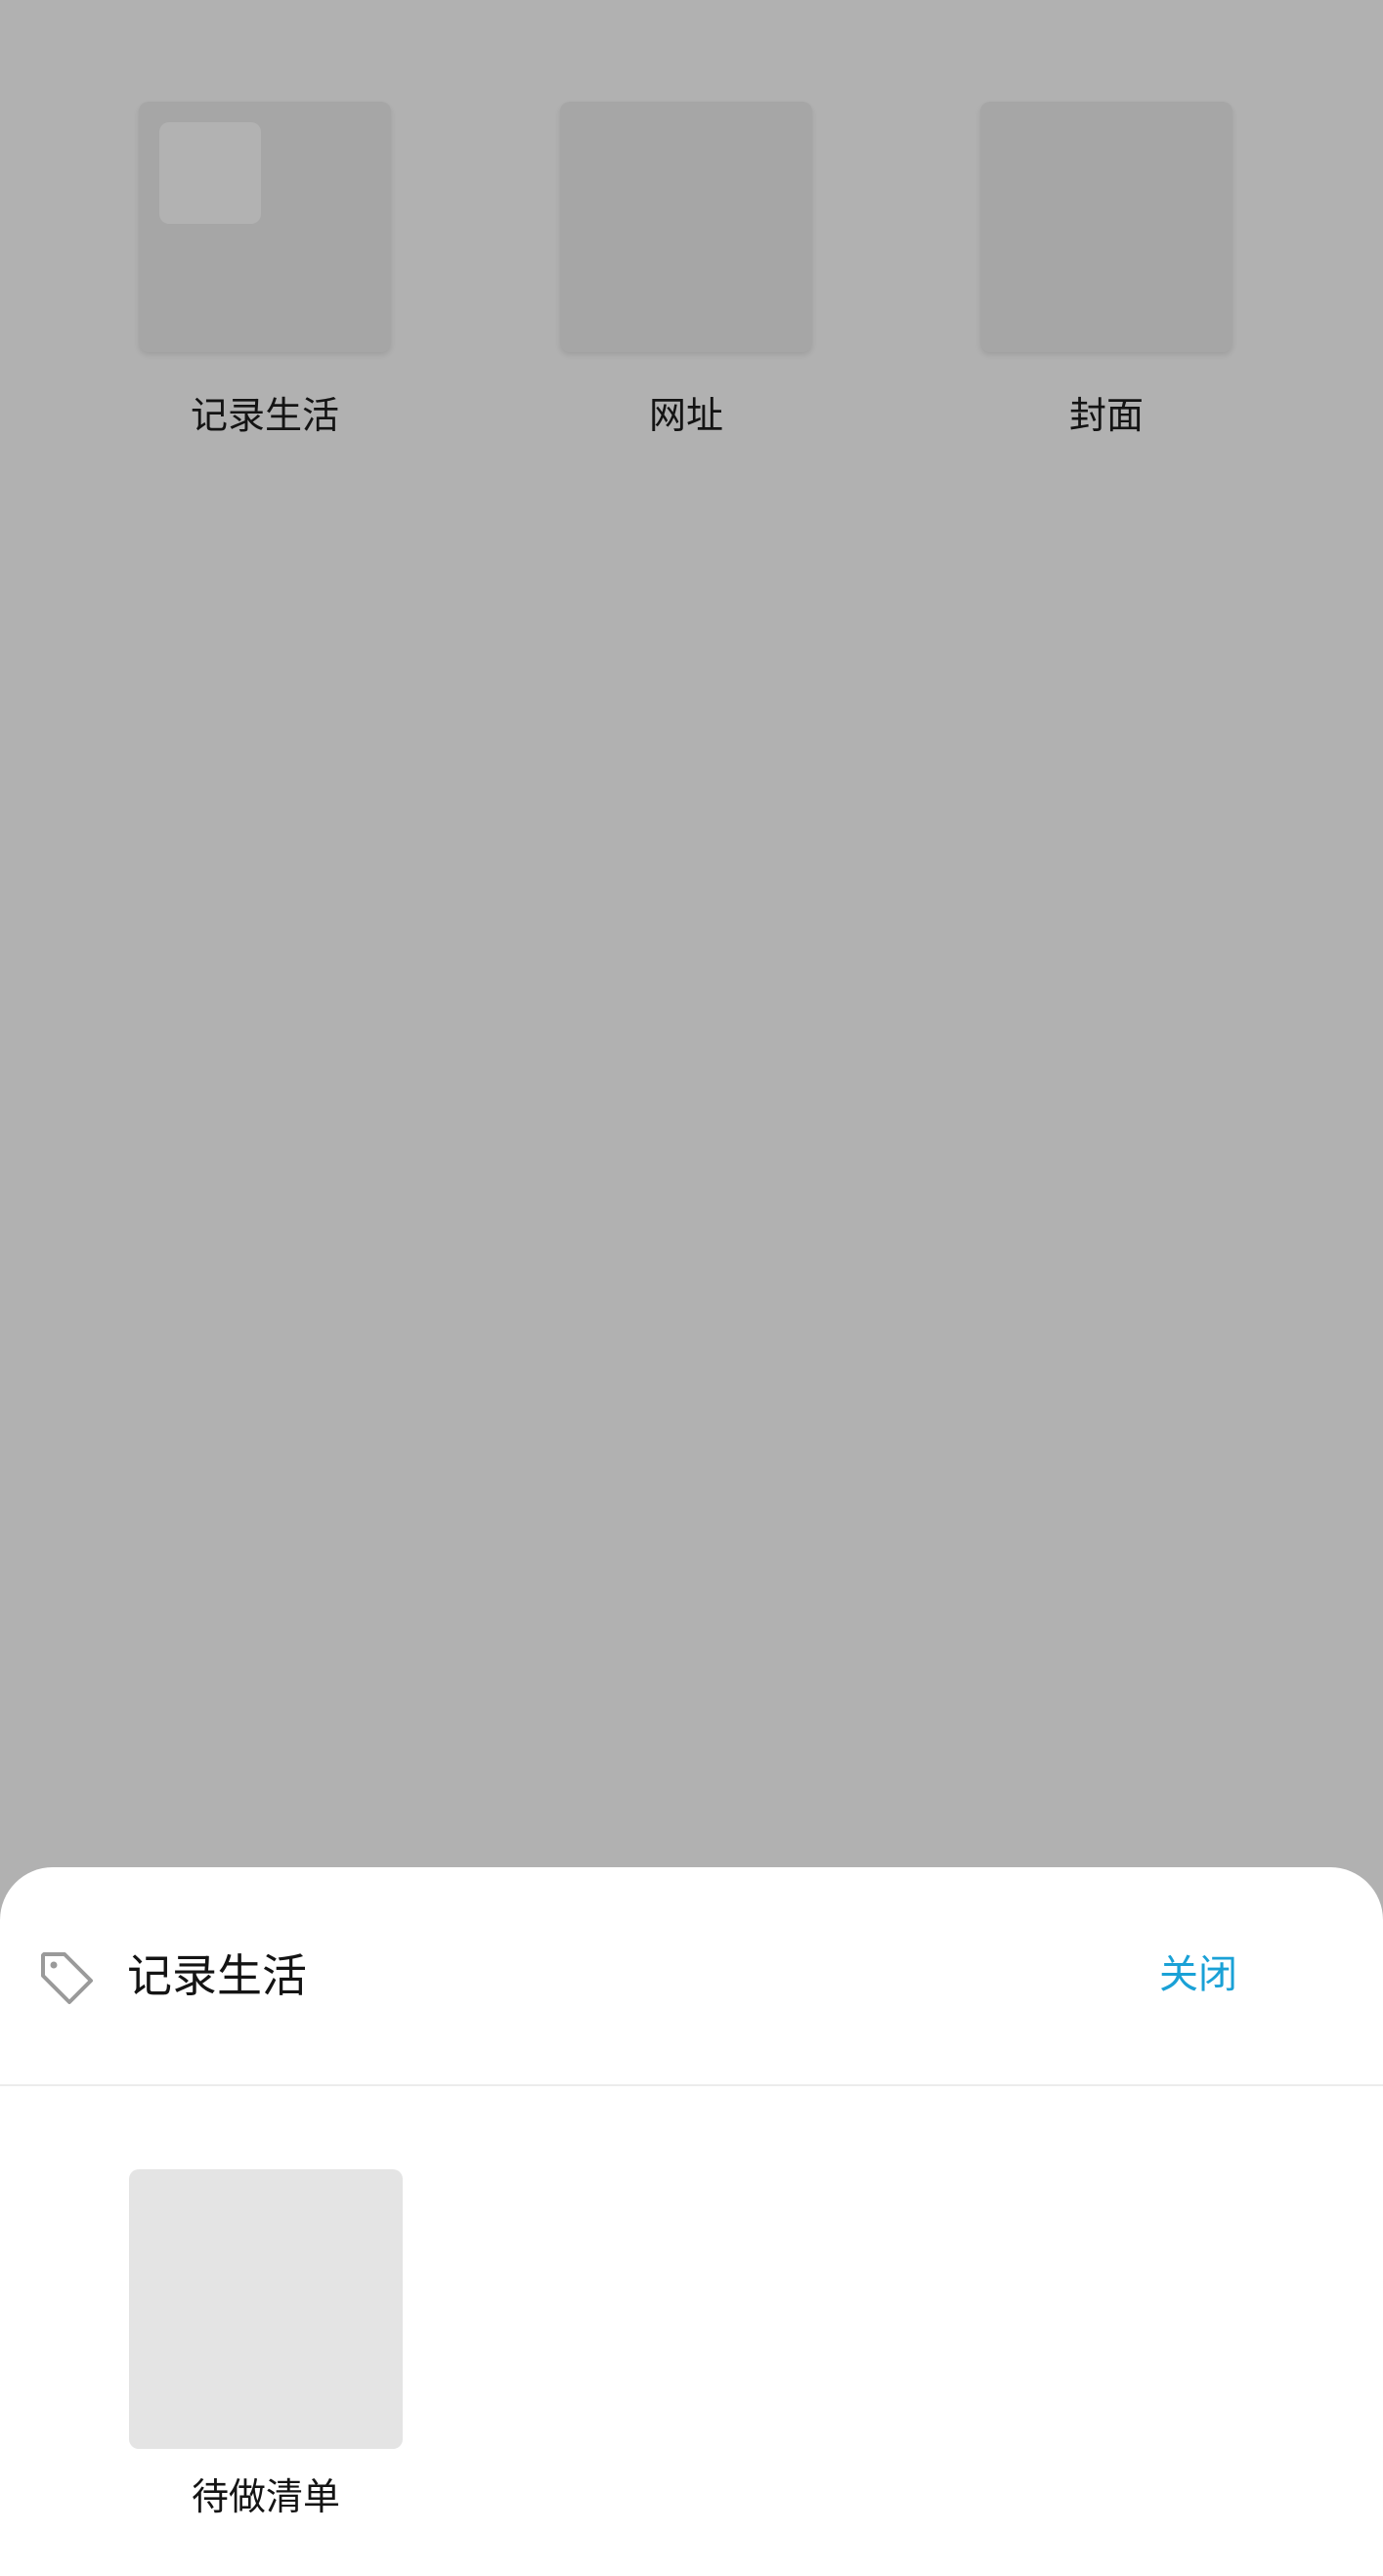  What do you see at coordinates (1198, 1974) in the screenshot?
I see `close-button: 关闭` at bounding box center [1198, 1974].